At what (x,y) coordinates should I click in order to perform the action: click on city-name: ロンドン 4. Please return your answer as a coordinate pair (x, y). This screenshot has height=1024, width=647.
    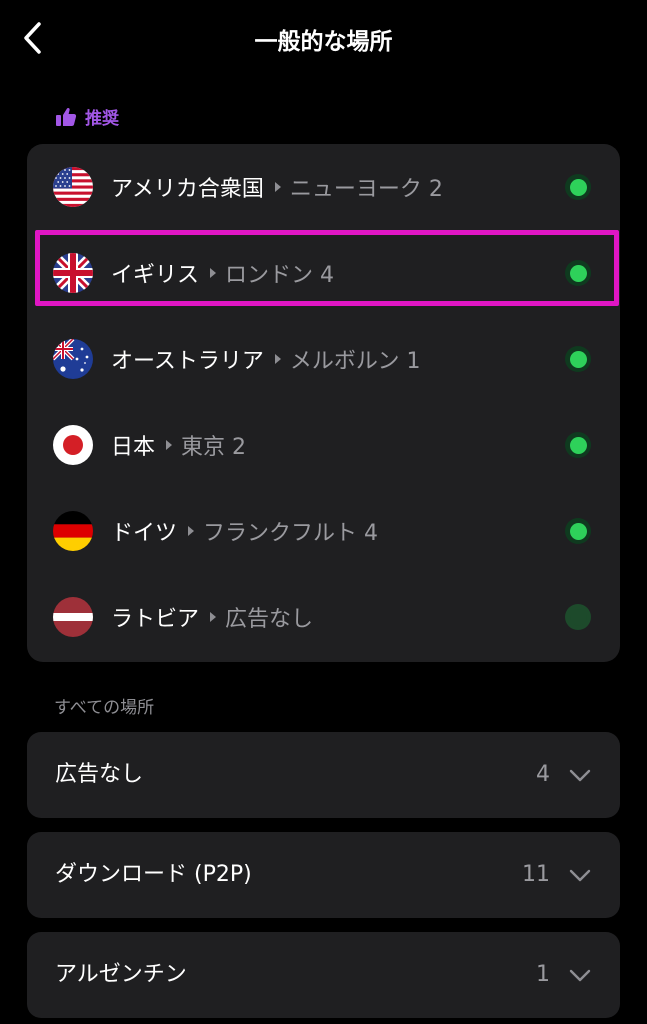
    Looking at the image, I should click on (280, 275).